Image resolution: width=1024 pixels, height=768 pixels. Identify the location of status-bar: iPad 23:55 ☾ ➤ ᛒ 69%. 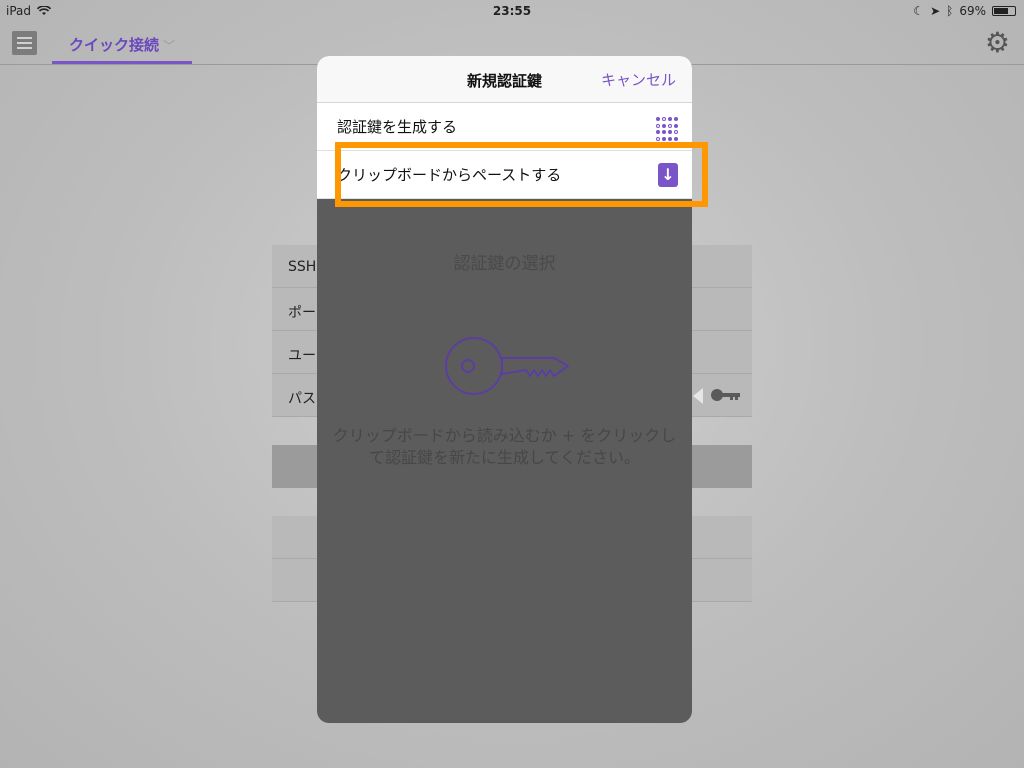
(512, 11).